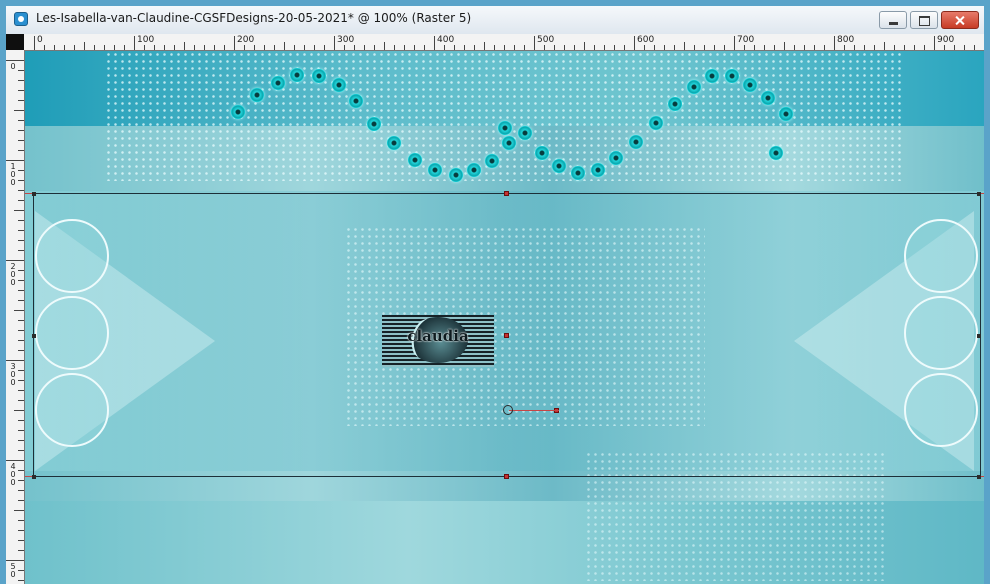 Image resolution: width=990 pixels, height=584 pixels. I want to click on rotation-line, so click(534, 410).